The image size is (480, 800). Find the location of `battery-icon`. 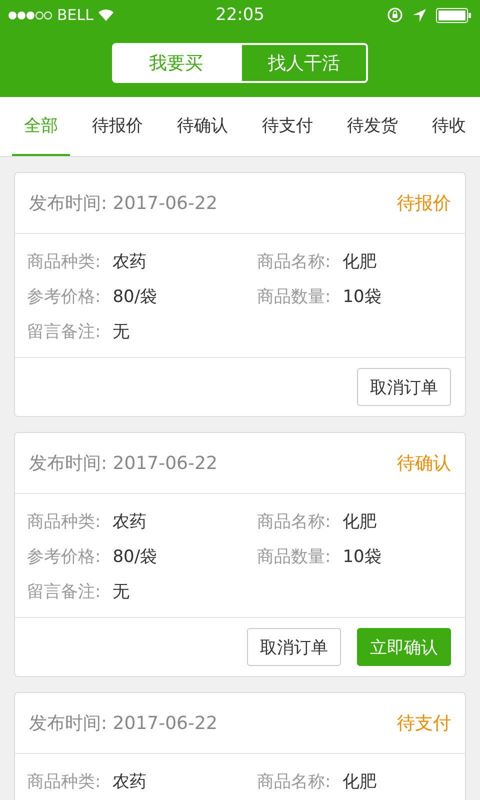

battery-icon is located at coordinates (454, 15).